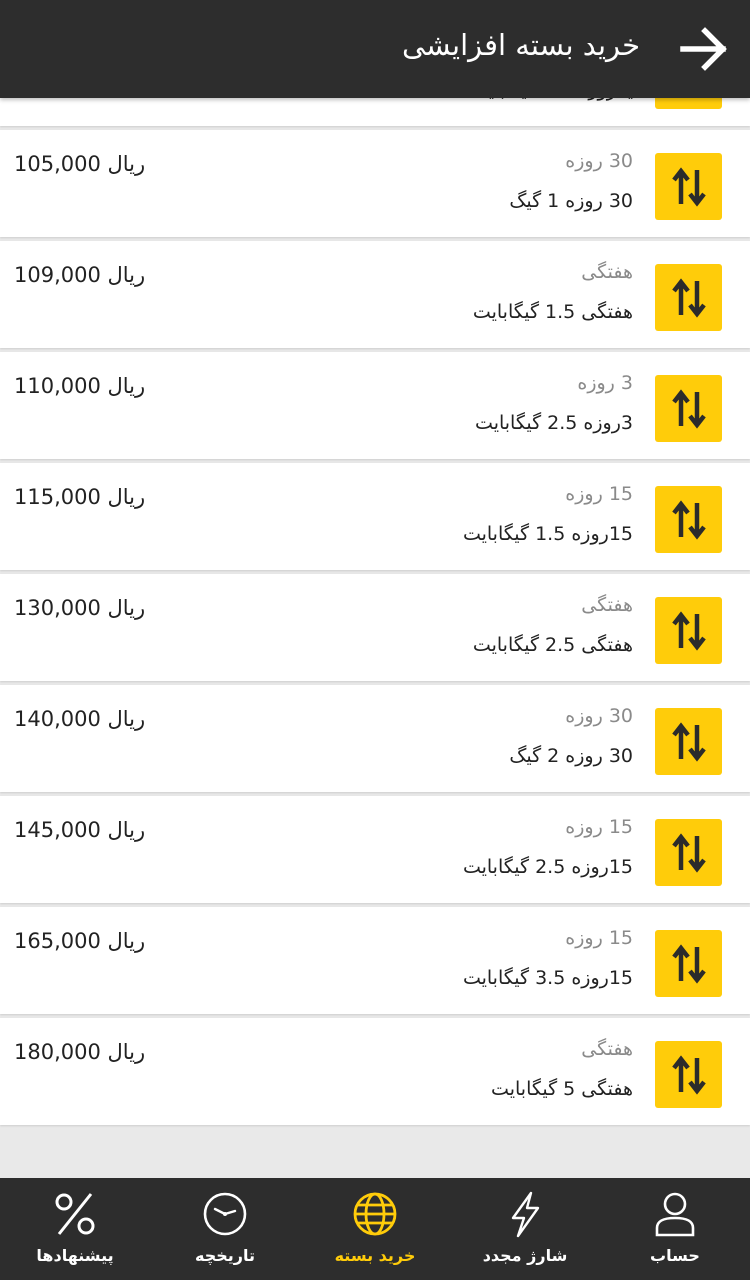 The image size is (750, 1280). What do you see at coordinates (375, 49) in the screenshot?
I see `app-bar: خرید بسته افزایشی` at bounding box center [375, 49].